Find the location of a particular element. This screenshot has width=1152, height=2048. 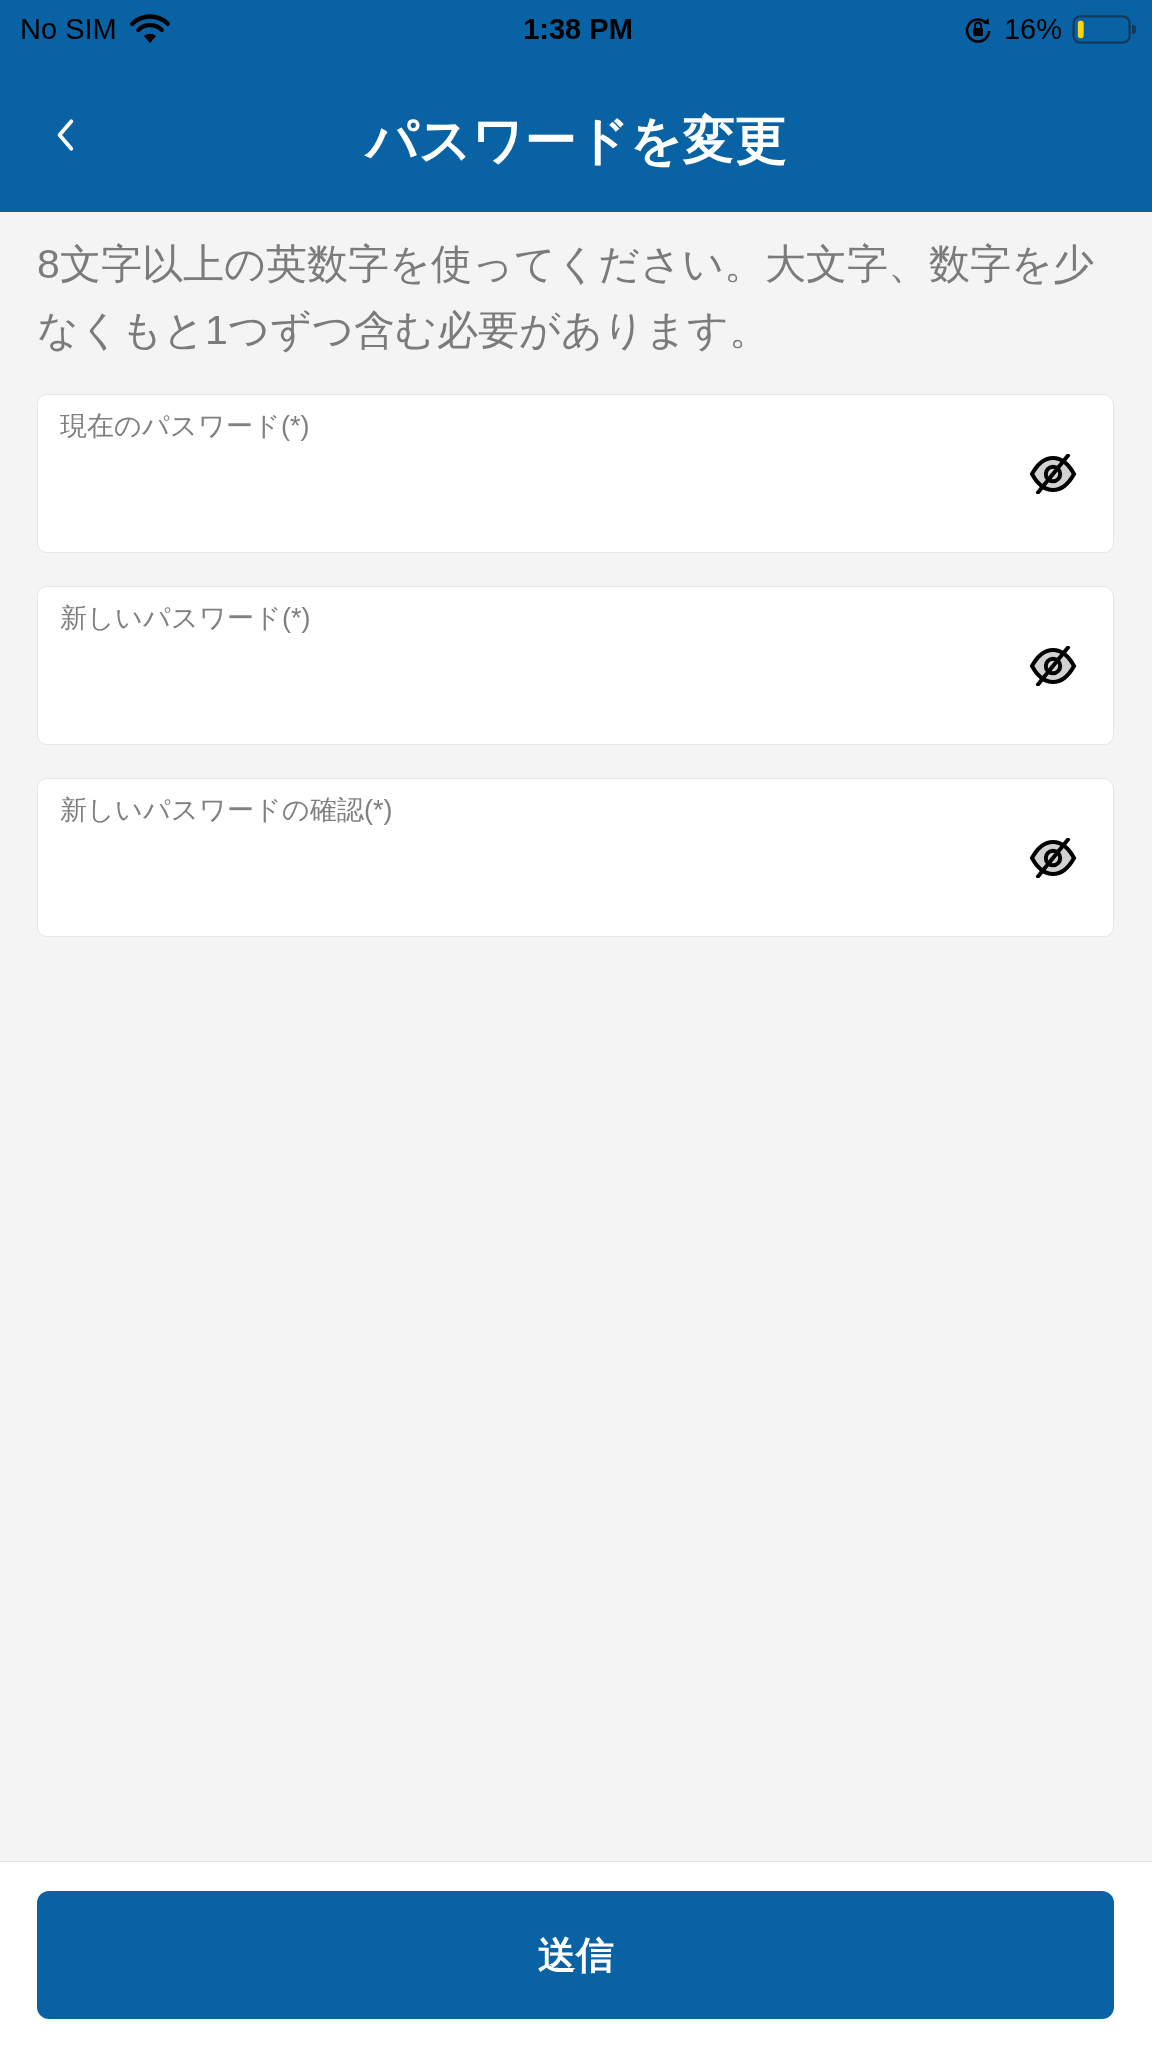

page-title: パスワードを変更 is located at coordinates (576, 140).